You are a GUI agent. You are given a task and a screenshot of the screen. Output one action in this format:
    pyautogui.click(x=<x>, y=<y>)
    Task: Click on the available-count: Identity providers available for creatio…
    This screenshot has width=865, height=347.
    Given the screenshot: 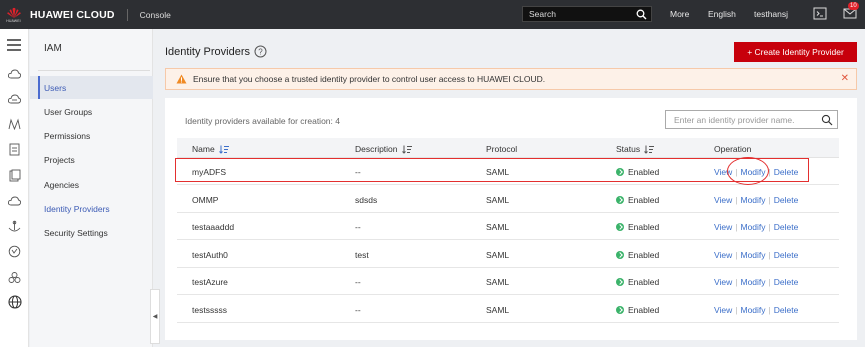 What is the action you would take?
    pyautogui.click(x=262, y=121)
    